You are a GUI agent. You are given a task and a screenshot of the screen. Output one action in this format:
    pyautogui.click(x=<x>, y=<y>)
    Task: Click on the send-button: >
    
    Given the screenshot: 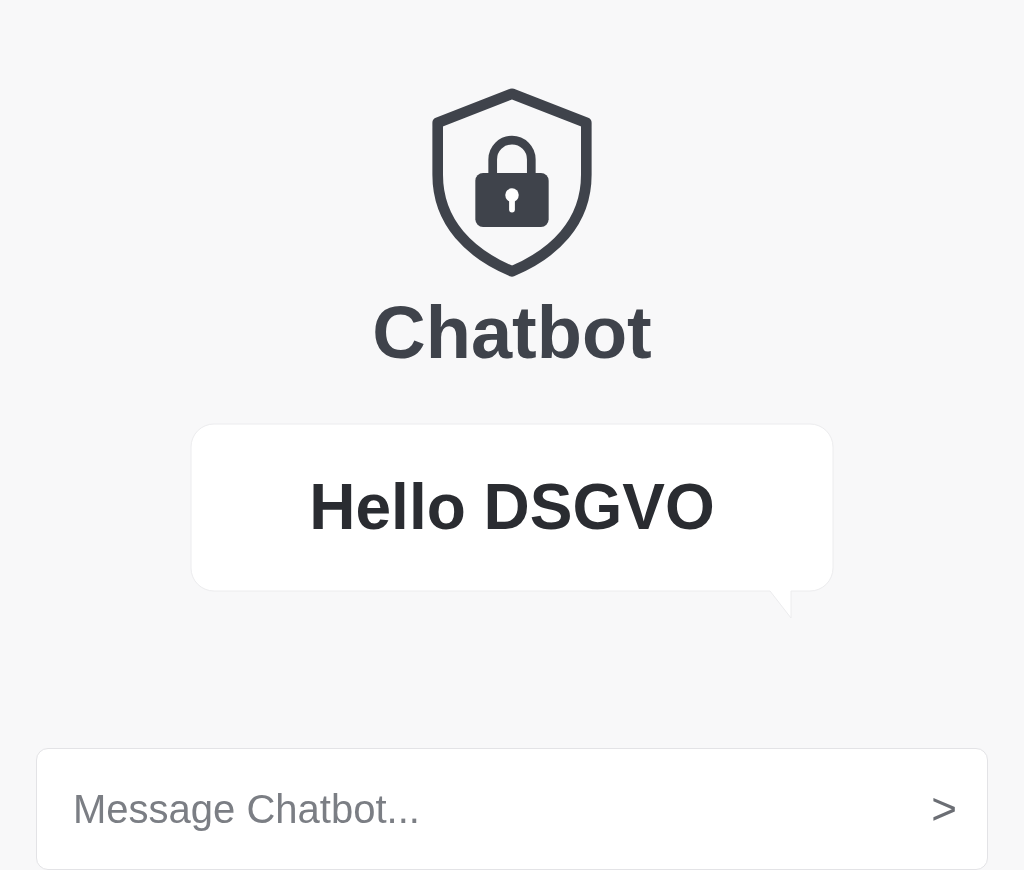 What is the action you would take?
    pyautogui.click(x=944, y=809)
    